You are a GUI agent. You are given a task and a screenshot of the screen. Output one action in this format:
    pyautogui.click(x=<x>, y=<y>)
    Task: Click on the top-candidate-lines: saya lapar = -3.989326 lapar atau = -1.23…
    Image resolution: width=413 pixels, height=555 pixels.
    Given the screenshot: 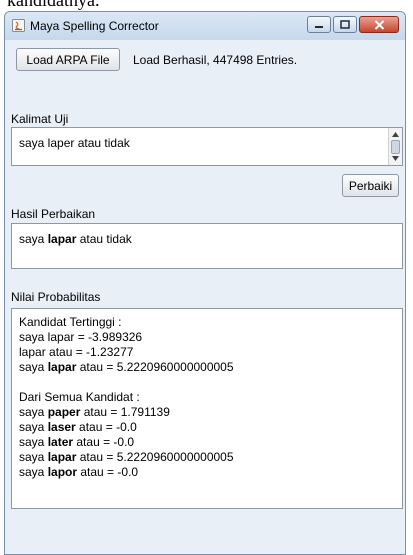 What is the action you would take?
    pyautogui.click(x=126, y=352)
    